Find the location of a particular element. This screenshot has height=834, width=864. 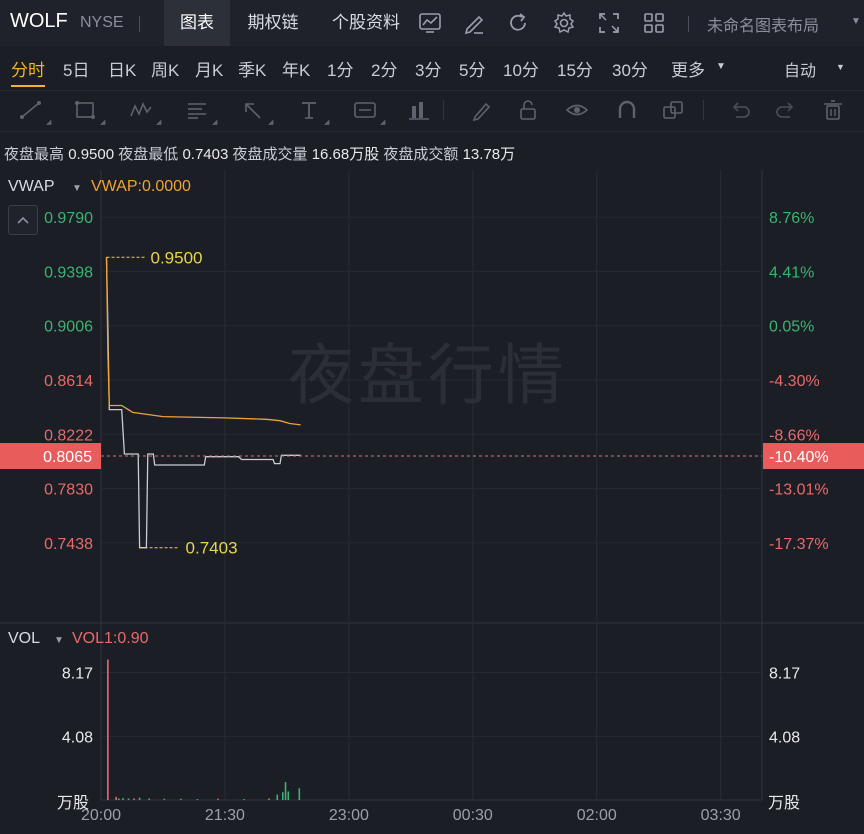

price-indicator-name: VWAP is located at coordinates (31, 187).